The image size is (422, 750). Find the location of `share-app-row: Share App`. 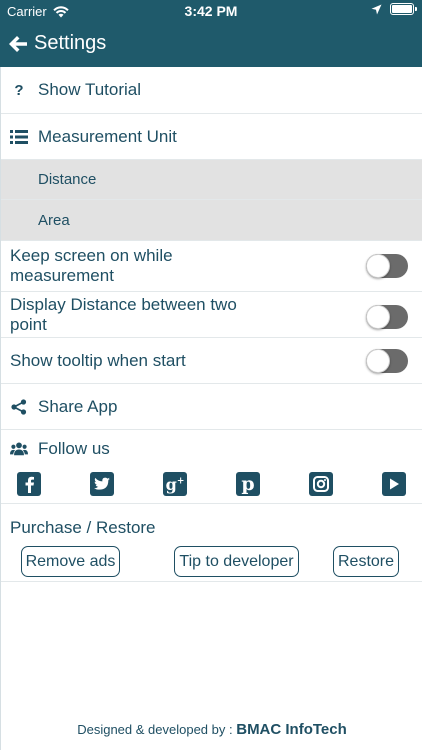

share-app-row: Share App is located at coordinates (211, 407).